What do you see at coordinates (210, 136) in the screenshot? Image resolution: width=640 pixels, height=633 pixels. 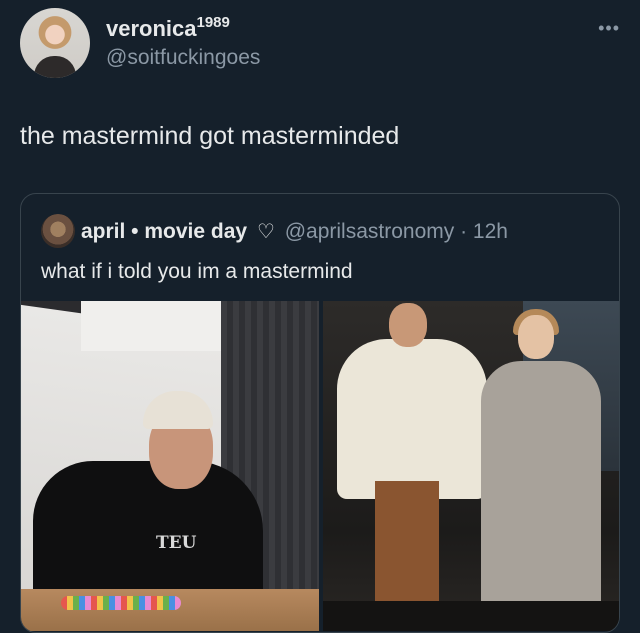 I see `tweet-text: the mastermind got masterminded` at bounding box center [210, 136].